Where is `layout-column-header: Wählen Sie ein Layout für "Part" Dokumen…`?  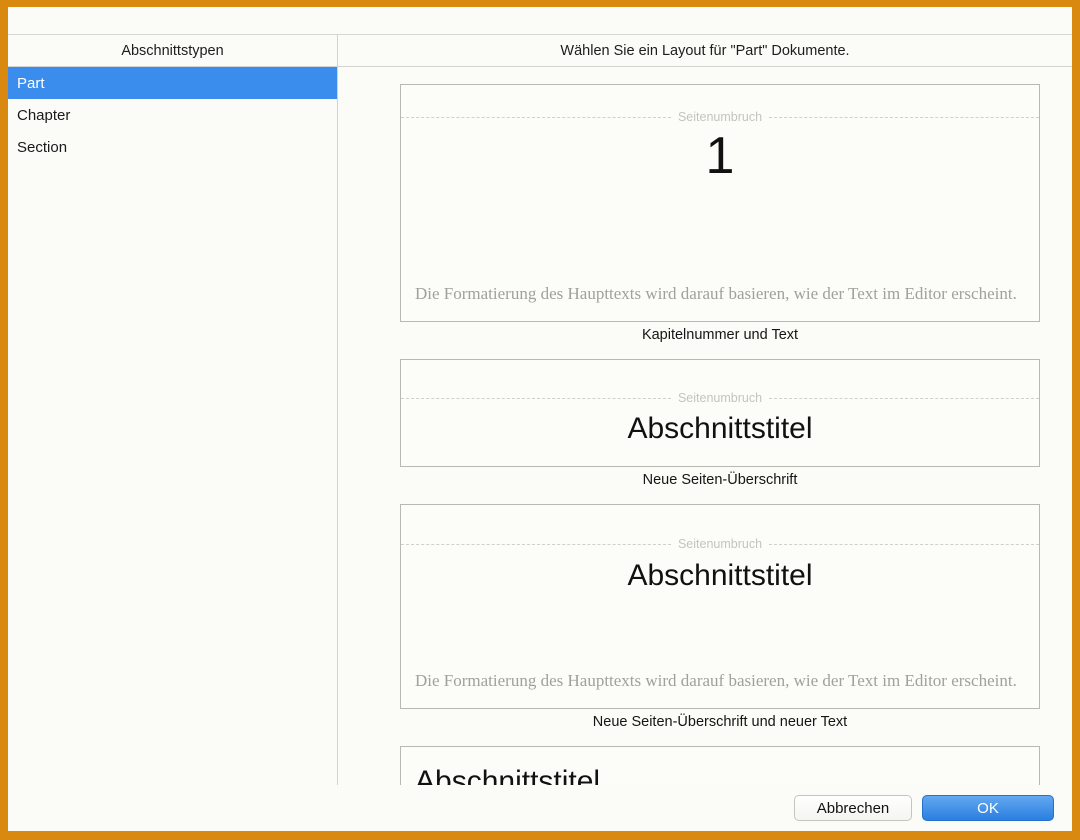
layout-column-header: Wählen Sie ein Layout für "Part" Dokumen… is located at coordinates (705, 50).